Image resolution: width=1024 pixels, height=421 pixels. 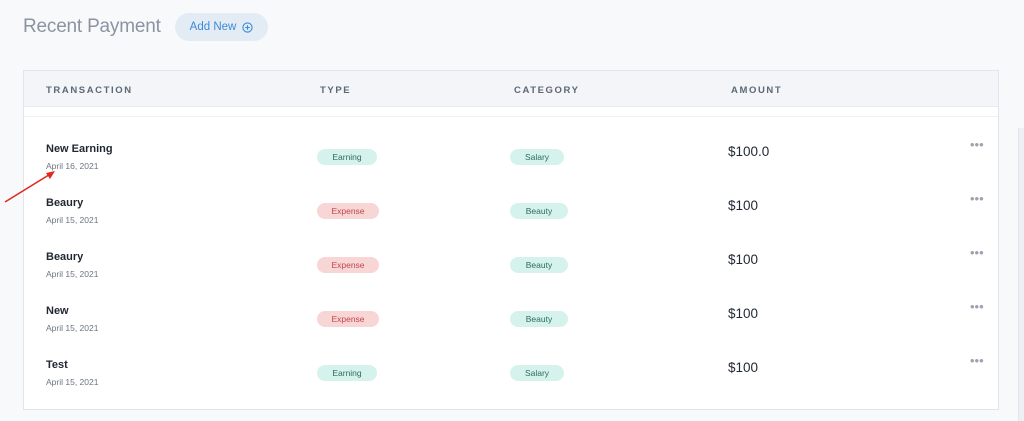 What do you see at coordinates (749, 151) in the screenshot?
I see `amount: $100.0` at bounding box center [749, 151].